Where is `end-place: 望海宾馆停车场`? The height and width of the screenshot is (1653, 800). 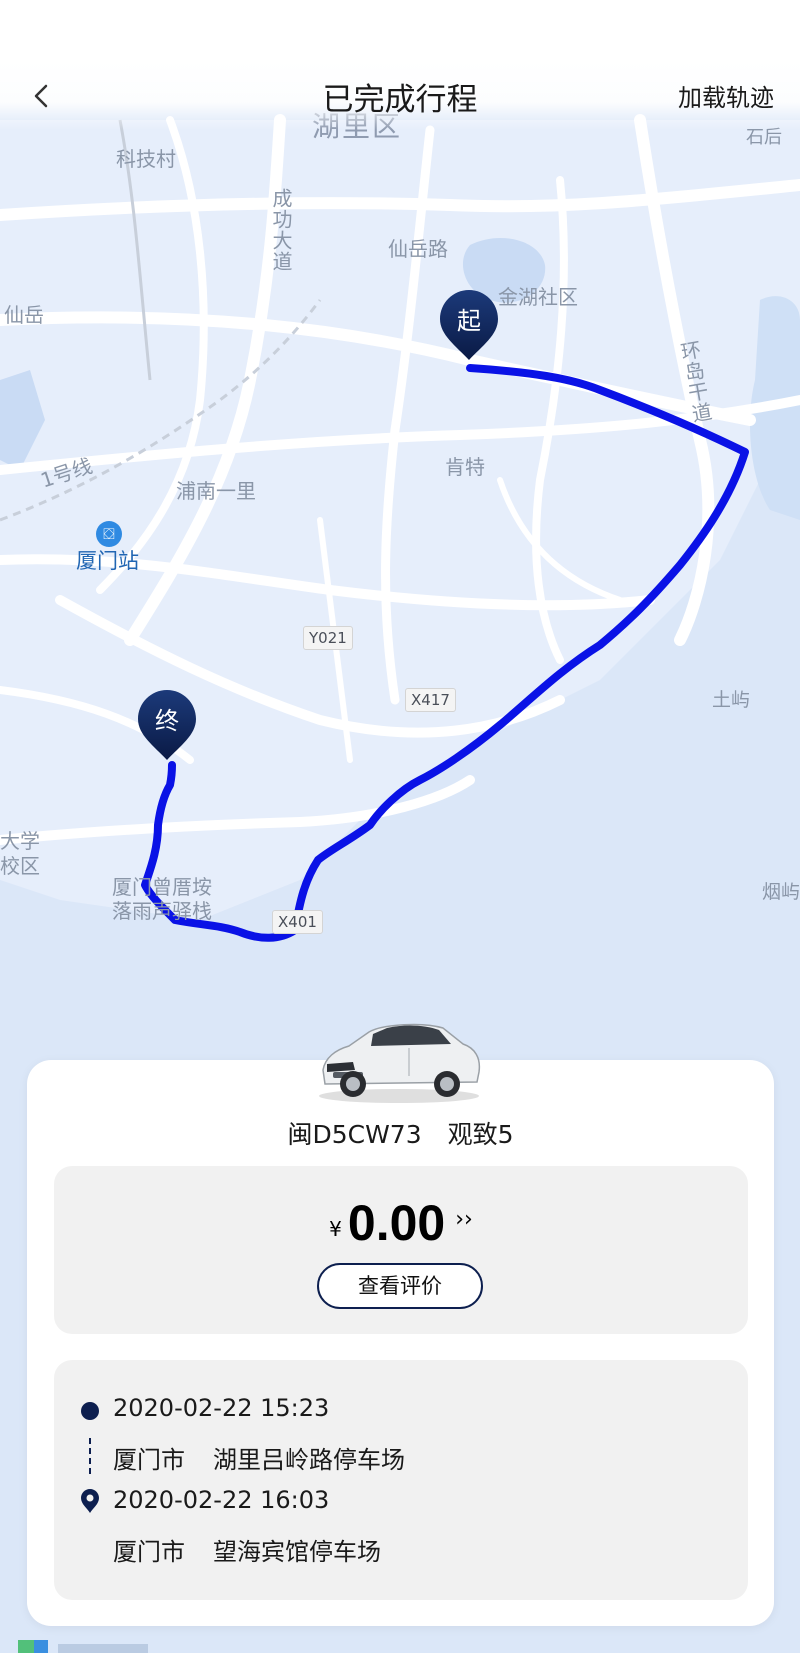
end-place: 望海宾馆停车场 is located at coordinates (297, 1552).